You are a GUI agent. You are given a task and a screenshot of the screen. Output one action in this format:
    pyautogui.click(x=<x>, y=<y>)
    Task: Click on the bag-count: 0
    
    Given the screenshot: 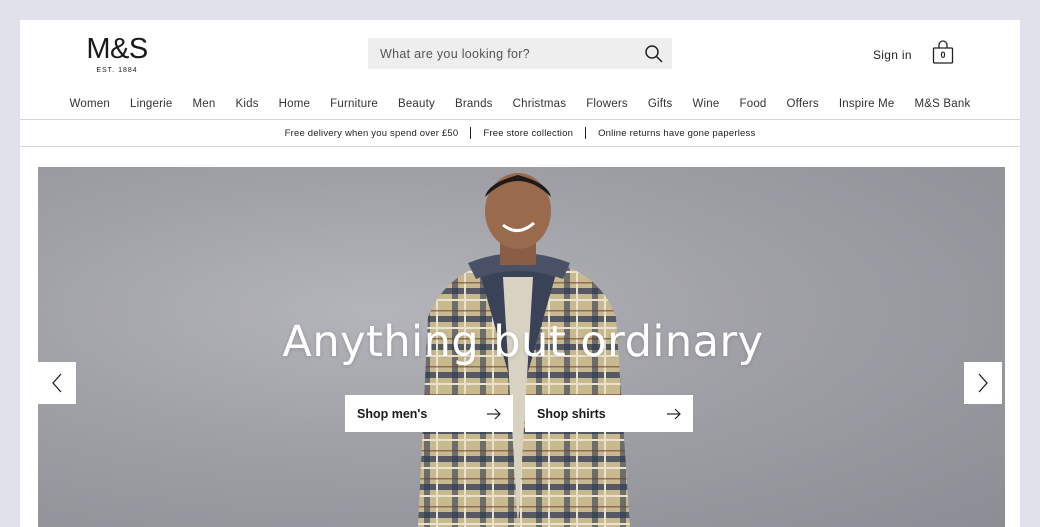 What is the action you would take?
    pyautogui.click(x=943, y=55)
    